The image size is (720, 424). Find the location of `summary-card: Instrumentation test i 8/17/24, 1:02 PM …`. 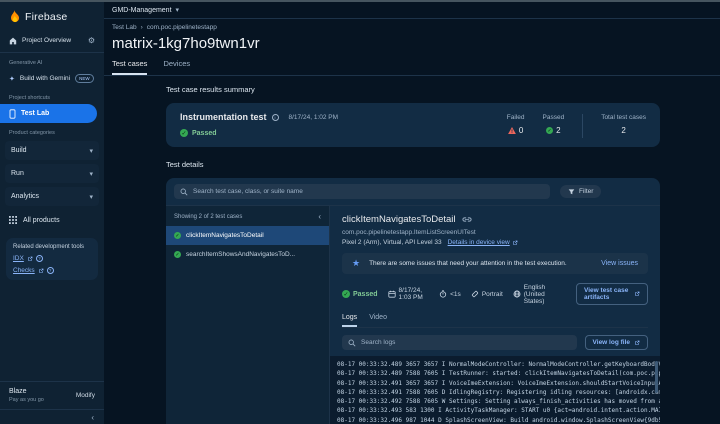

summary-card: Instrumentation test i 8/17/24, 1:02 PM … is located at coordinates (413, 125).